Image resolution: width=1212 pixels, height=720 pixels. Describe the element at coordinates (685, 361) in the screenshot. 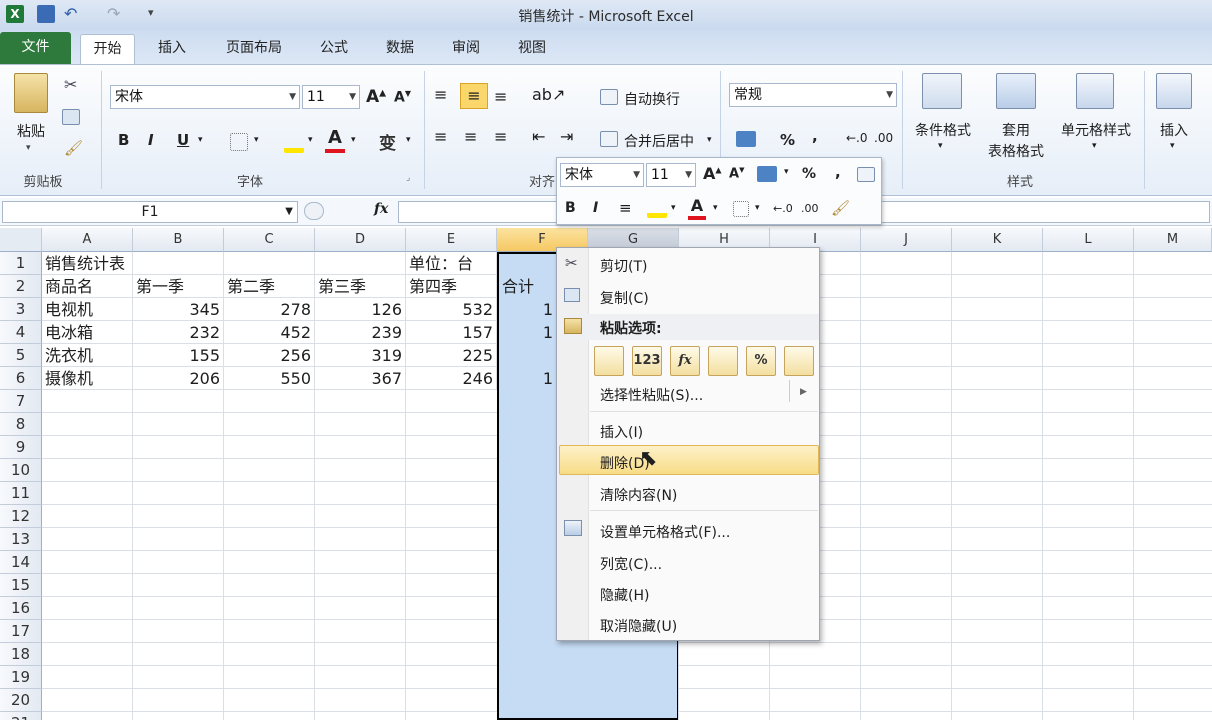

I see `paste-formulas-icon: fx` at that location.